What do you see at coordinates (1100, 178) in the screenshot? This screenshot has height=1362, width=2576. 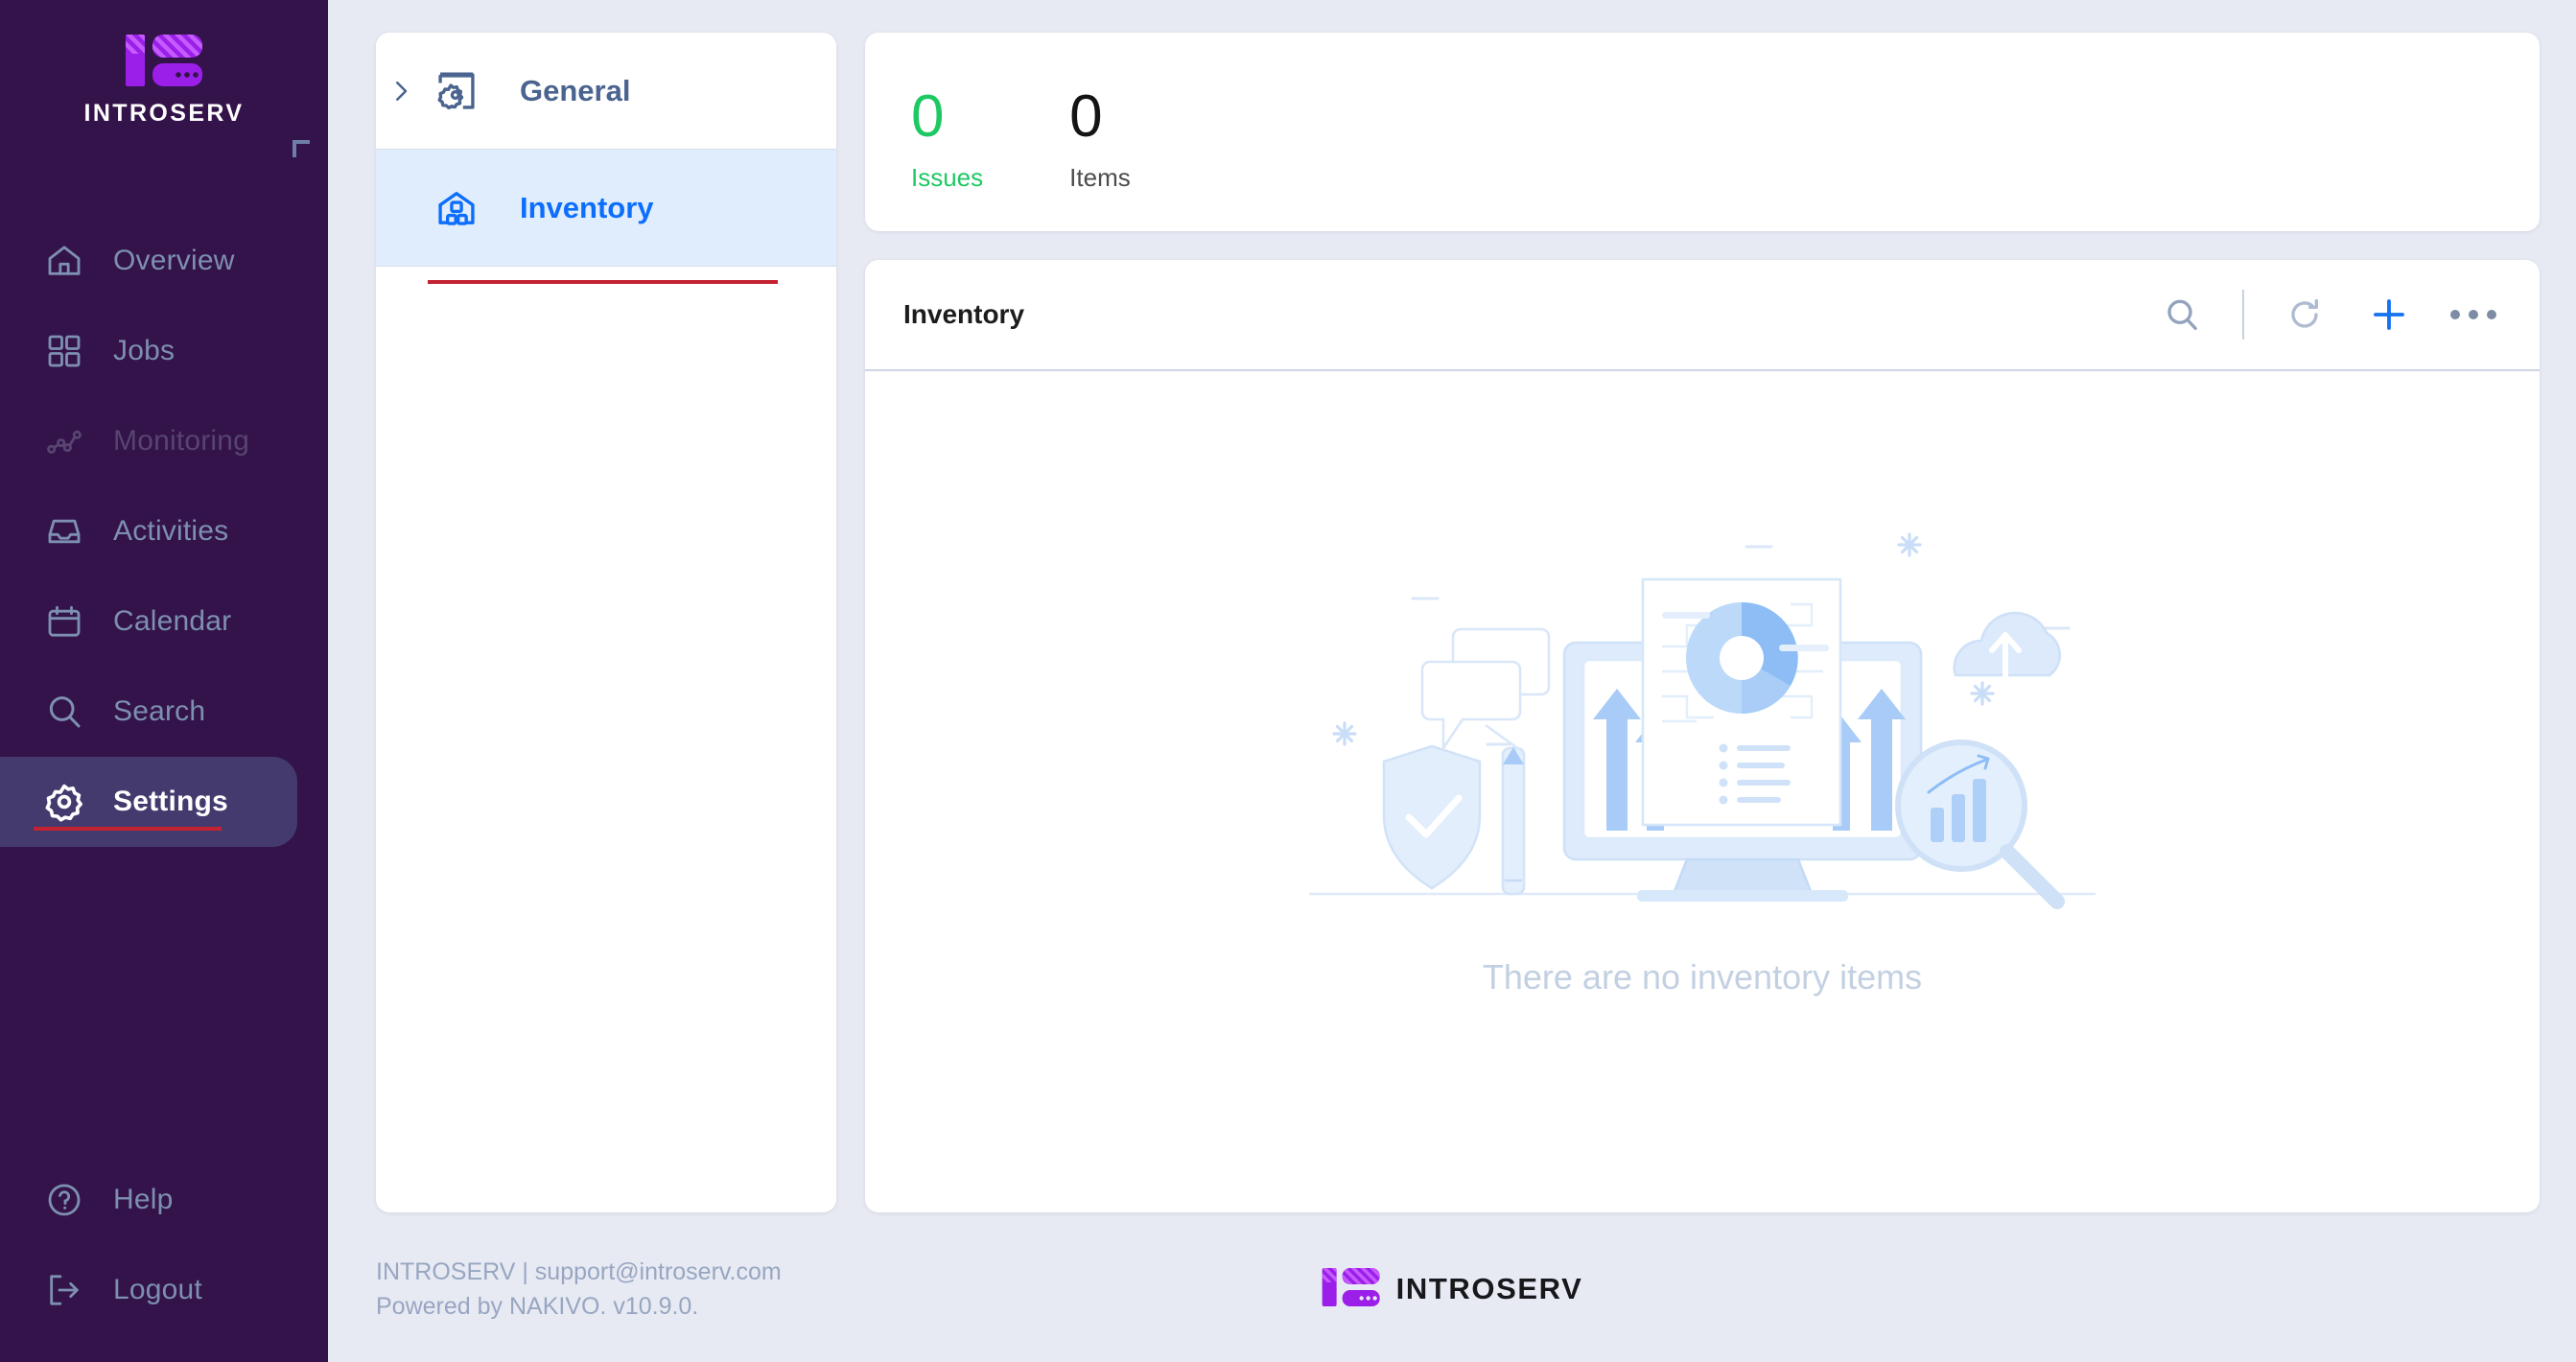 I see `stat-items-label: Items` at bounding box center [1100, 178].